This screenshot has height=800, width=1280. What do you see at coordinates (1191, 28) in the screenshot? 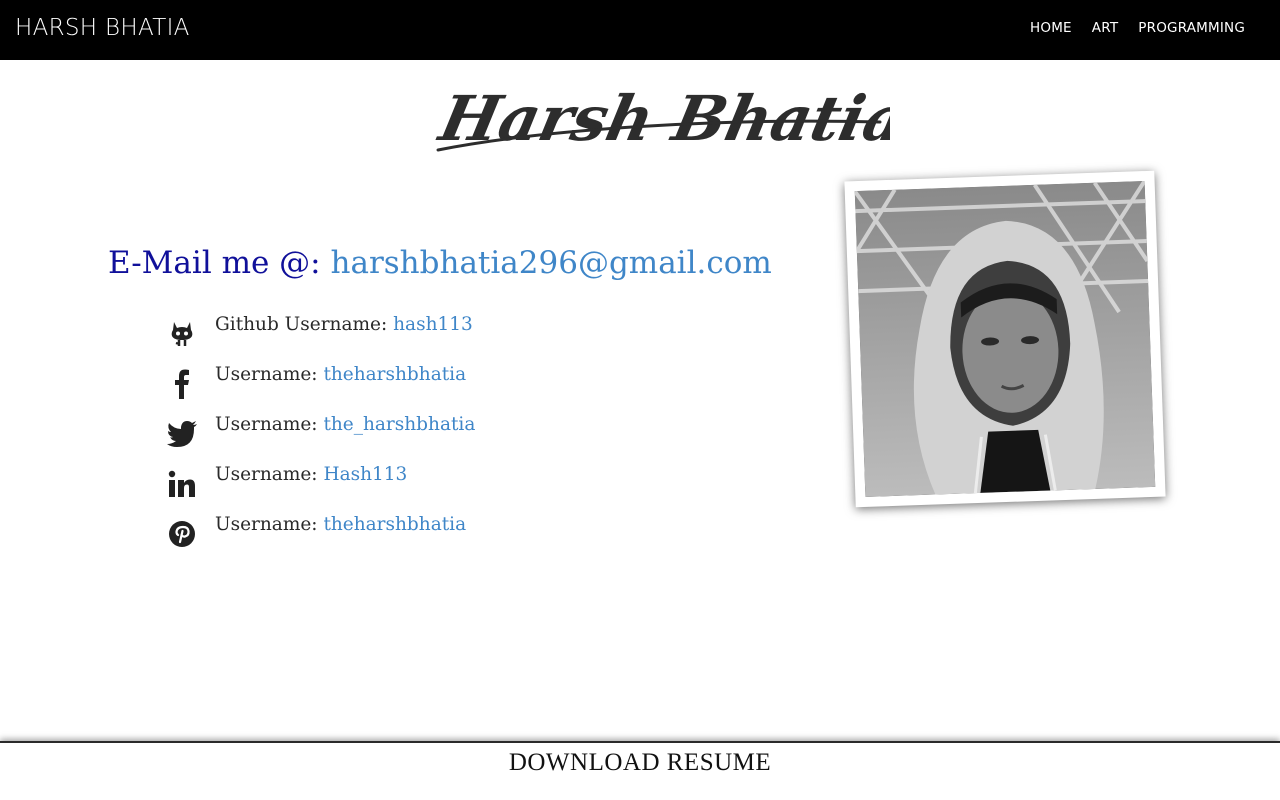
I see `nav-programming-link: PROGRAMMING` at bounding box center [1191, 28].